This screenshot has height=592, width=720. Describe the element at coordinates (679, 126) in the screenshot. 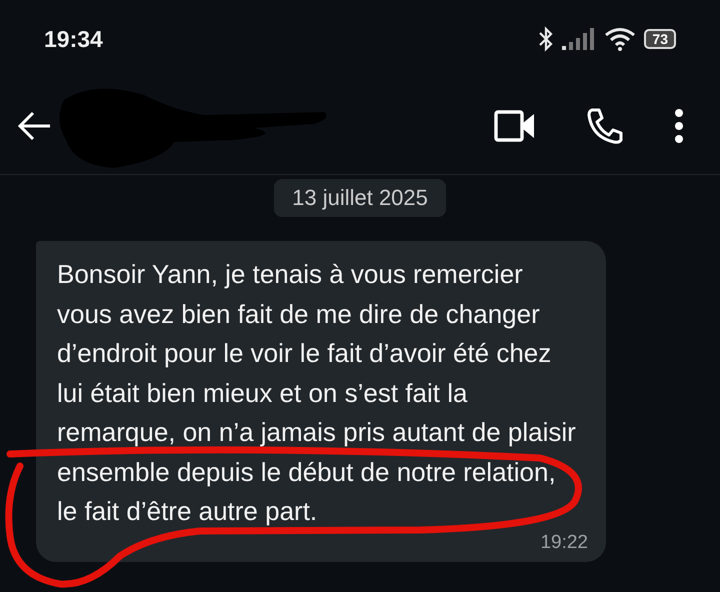

I see `more-options-icon` at that location.